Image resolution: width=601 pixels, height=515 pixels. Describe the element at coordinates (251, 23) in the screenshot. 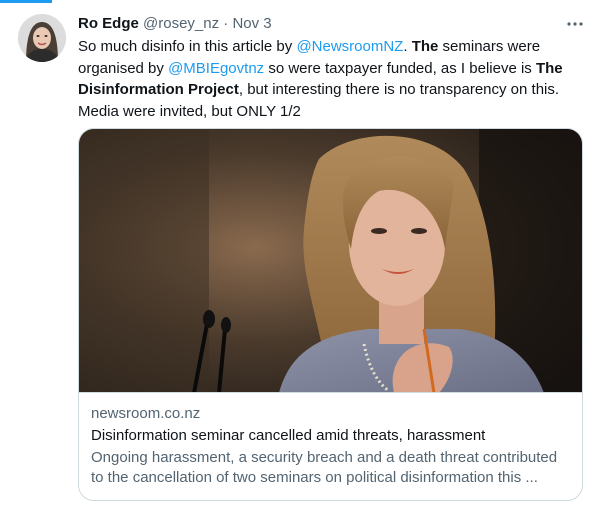

I see `tweet-date: Nov 3` at that location.